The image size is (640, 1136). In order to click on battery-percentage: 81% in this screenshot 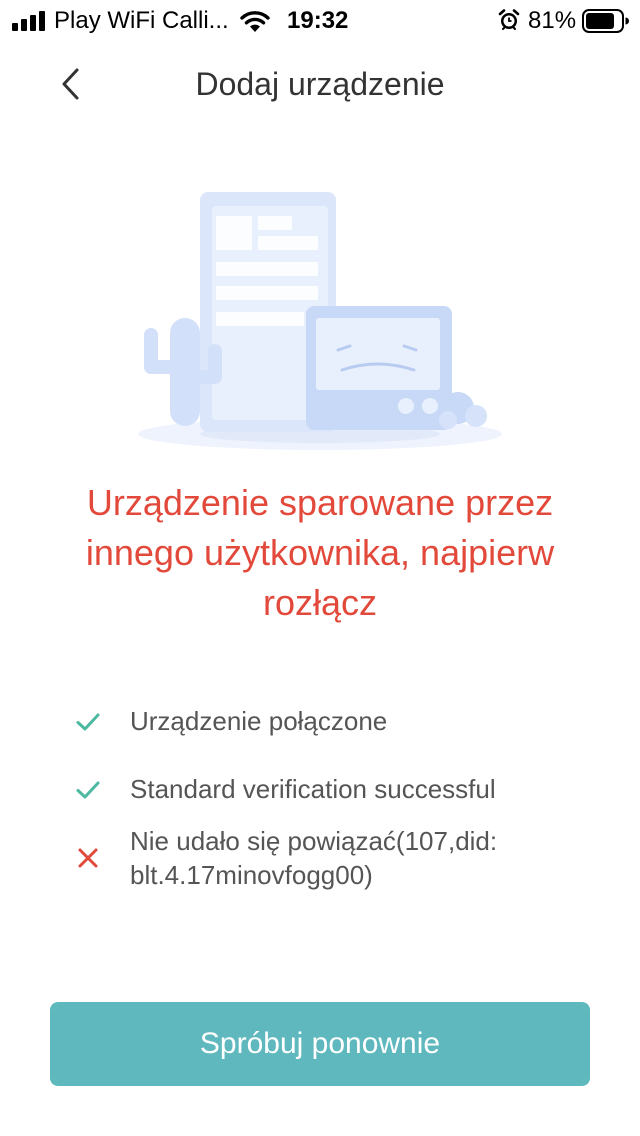, I will do `click(552, 20)`.